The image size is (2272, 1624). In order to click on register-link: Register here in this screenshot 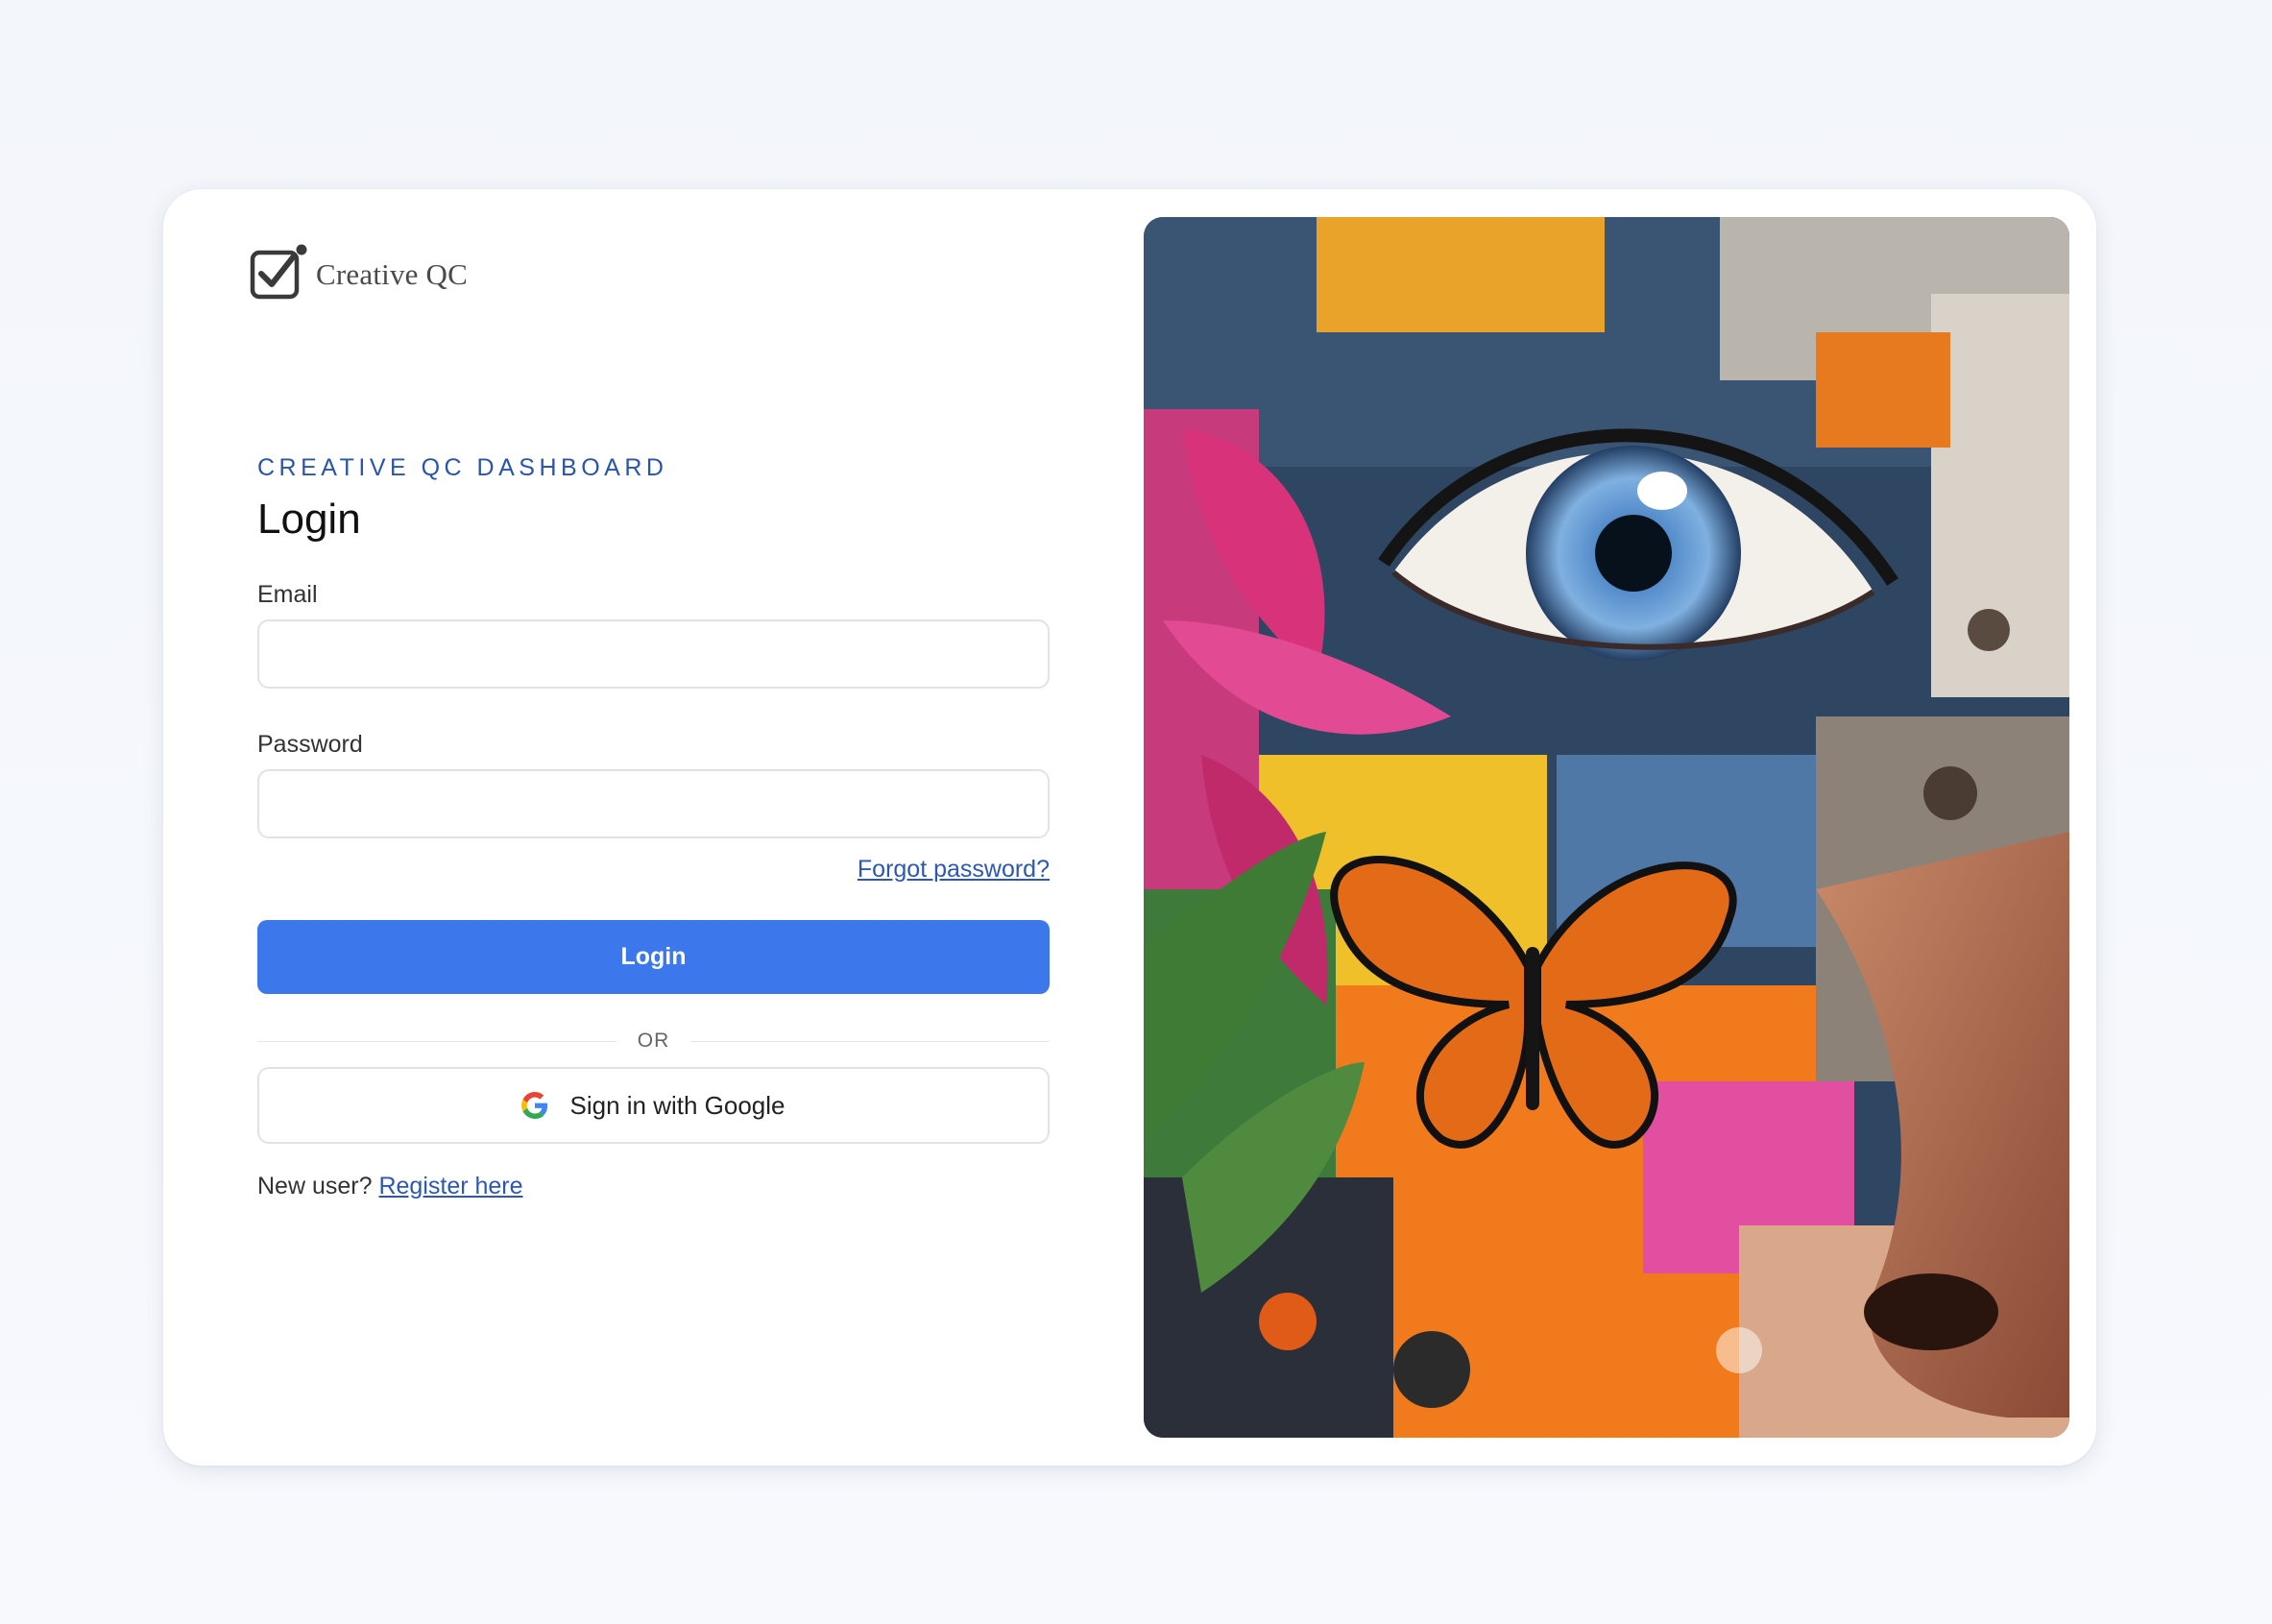, I will do `click(450, 1186)`.